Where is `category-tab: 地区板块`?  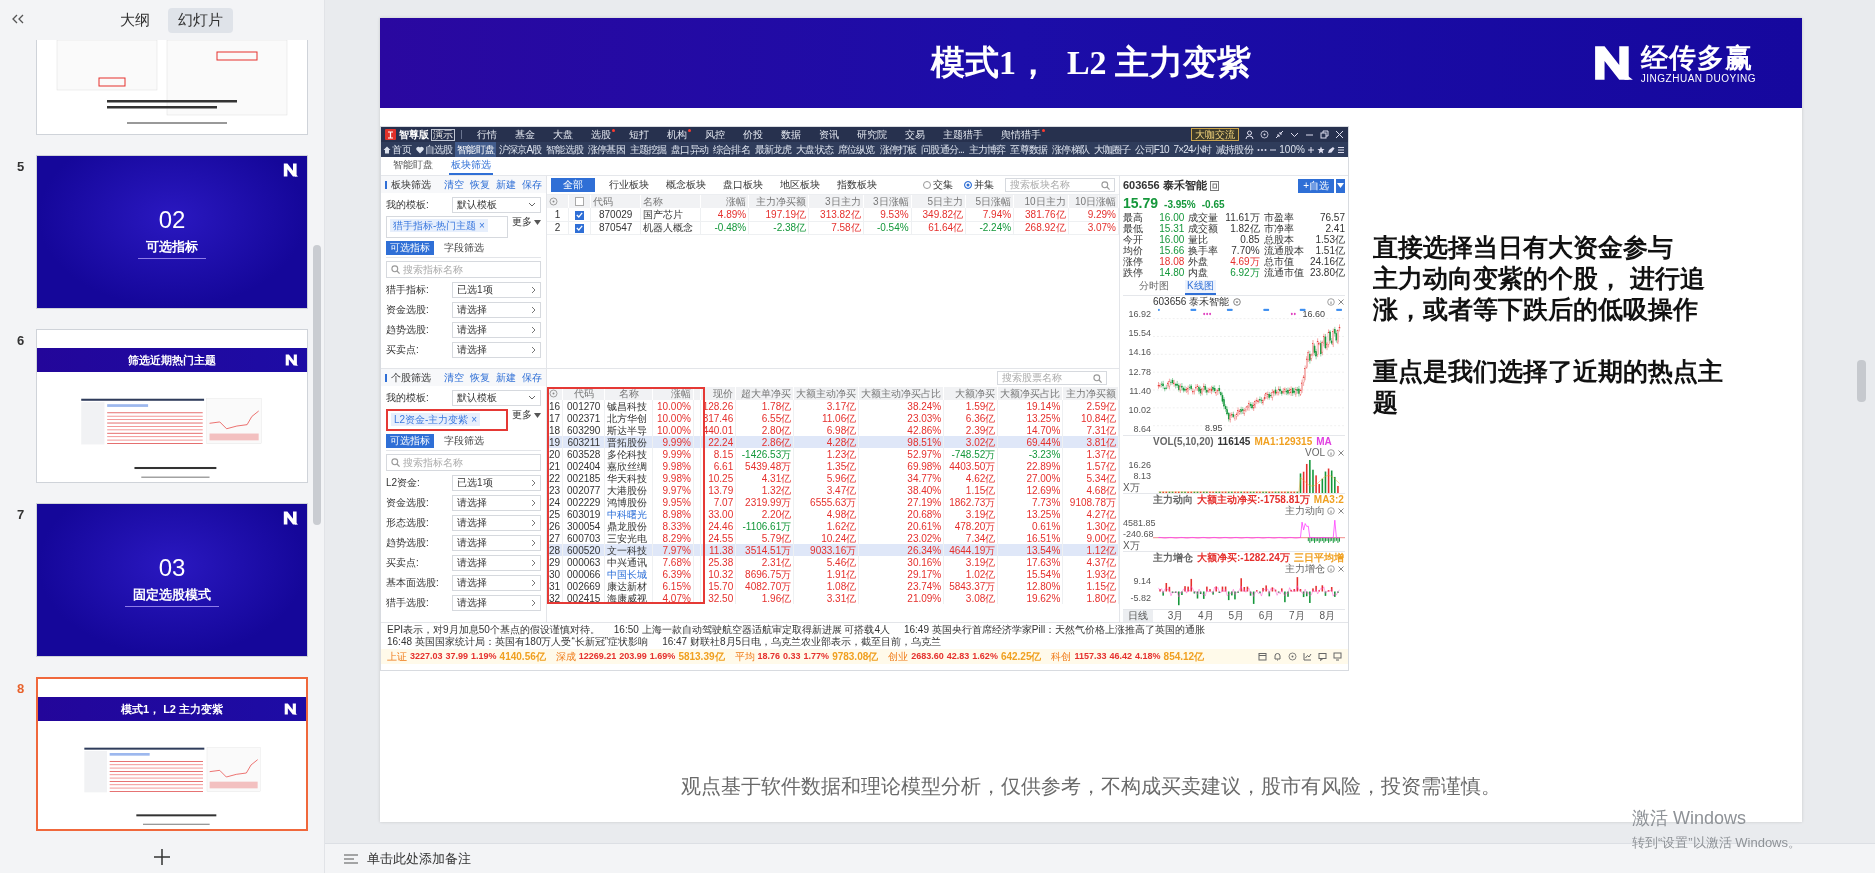 category-tab: 地区板块 is located at coordinates (800, 185).